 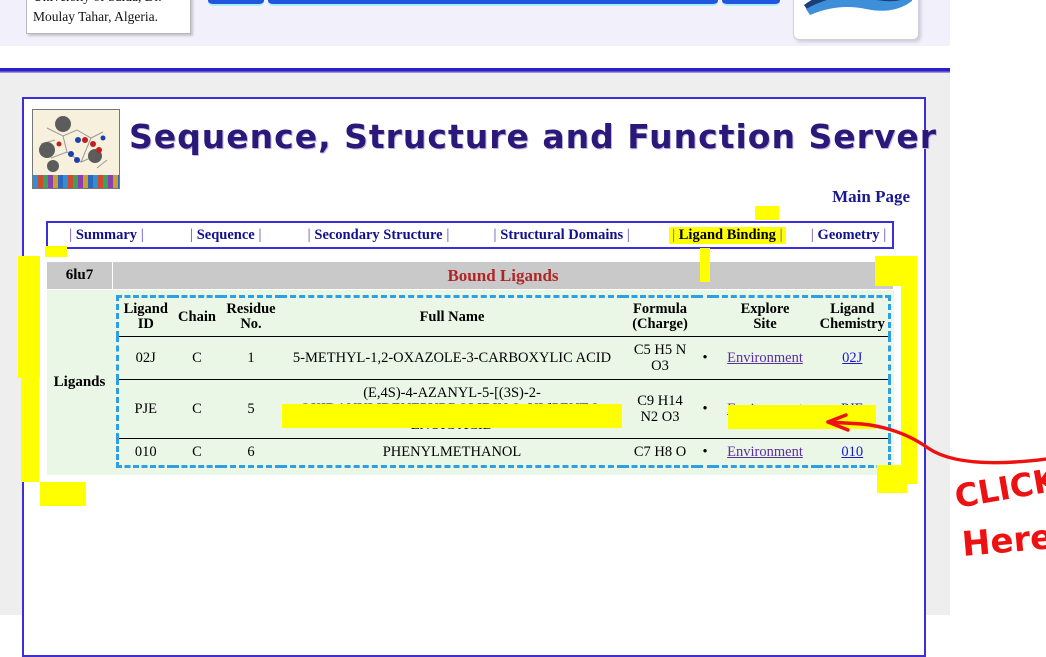 I want to click on cell-ligand-chemistry: 010, so click(x=853, y=453).